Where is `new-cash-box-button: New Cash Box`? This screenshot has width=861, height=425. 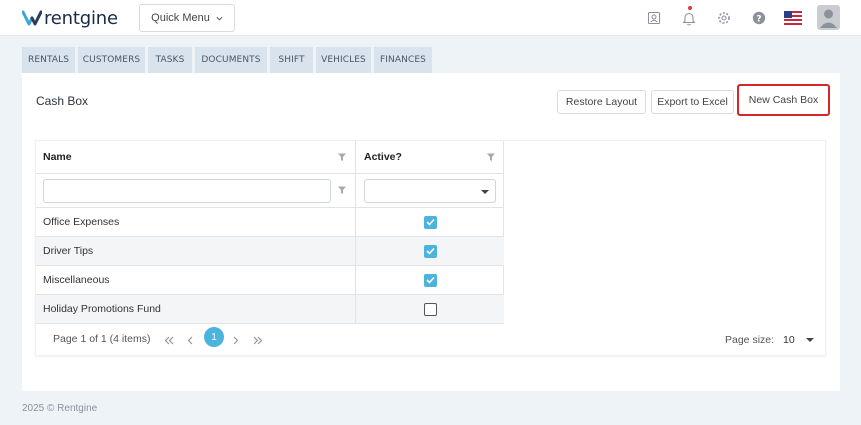
new-cash-box-button: New Cash Box is located at coordinates (783, 100).